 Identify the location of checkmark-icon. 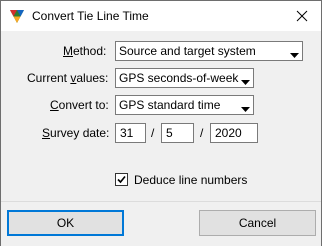
(121, 179).